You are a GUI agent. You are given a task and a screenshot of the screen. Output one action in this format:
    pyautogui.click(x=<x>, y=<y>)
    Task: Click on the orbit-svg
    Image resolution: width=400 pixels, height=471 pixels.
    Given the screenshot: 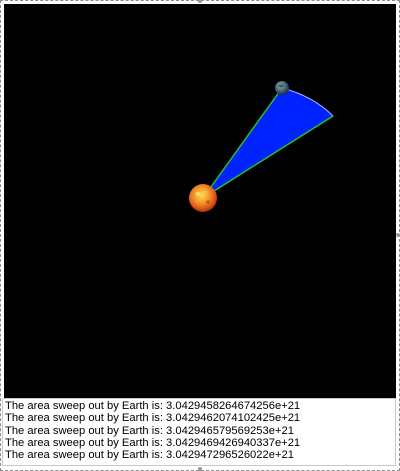 What is the action you would take?
    pyautogui.click(x=261, y=146)
    